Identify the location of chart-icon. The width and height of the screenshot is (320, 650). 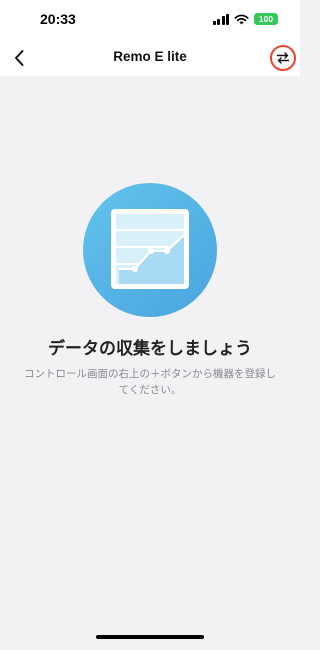
(150, 249).